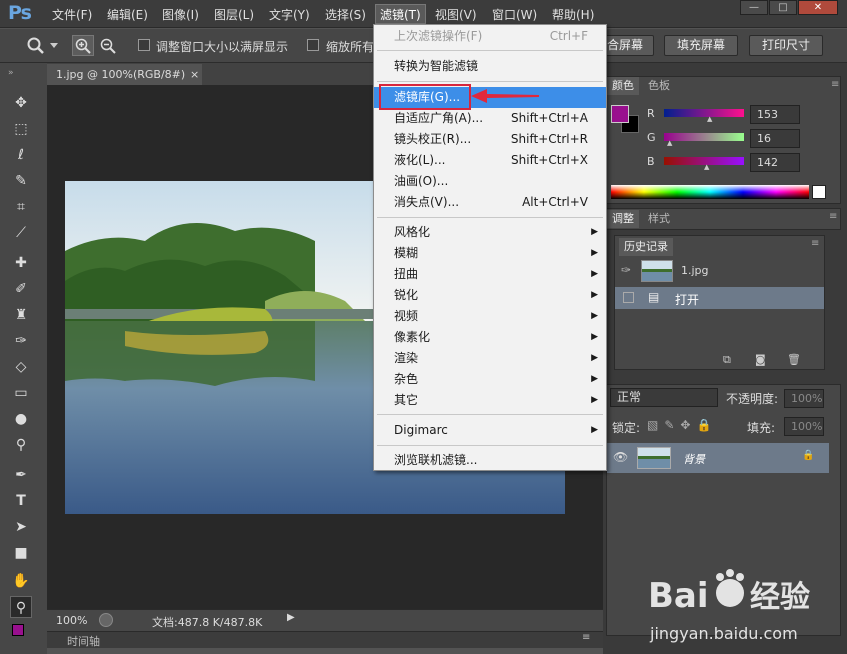 This screenshot has height=654, width=847. What do you see at coordinates (234, 14) in the screenshot?
I see `menu-layer: 图层(L)` at bounding box center [234, 14].